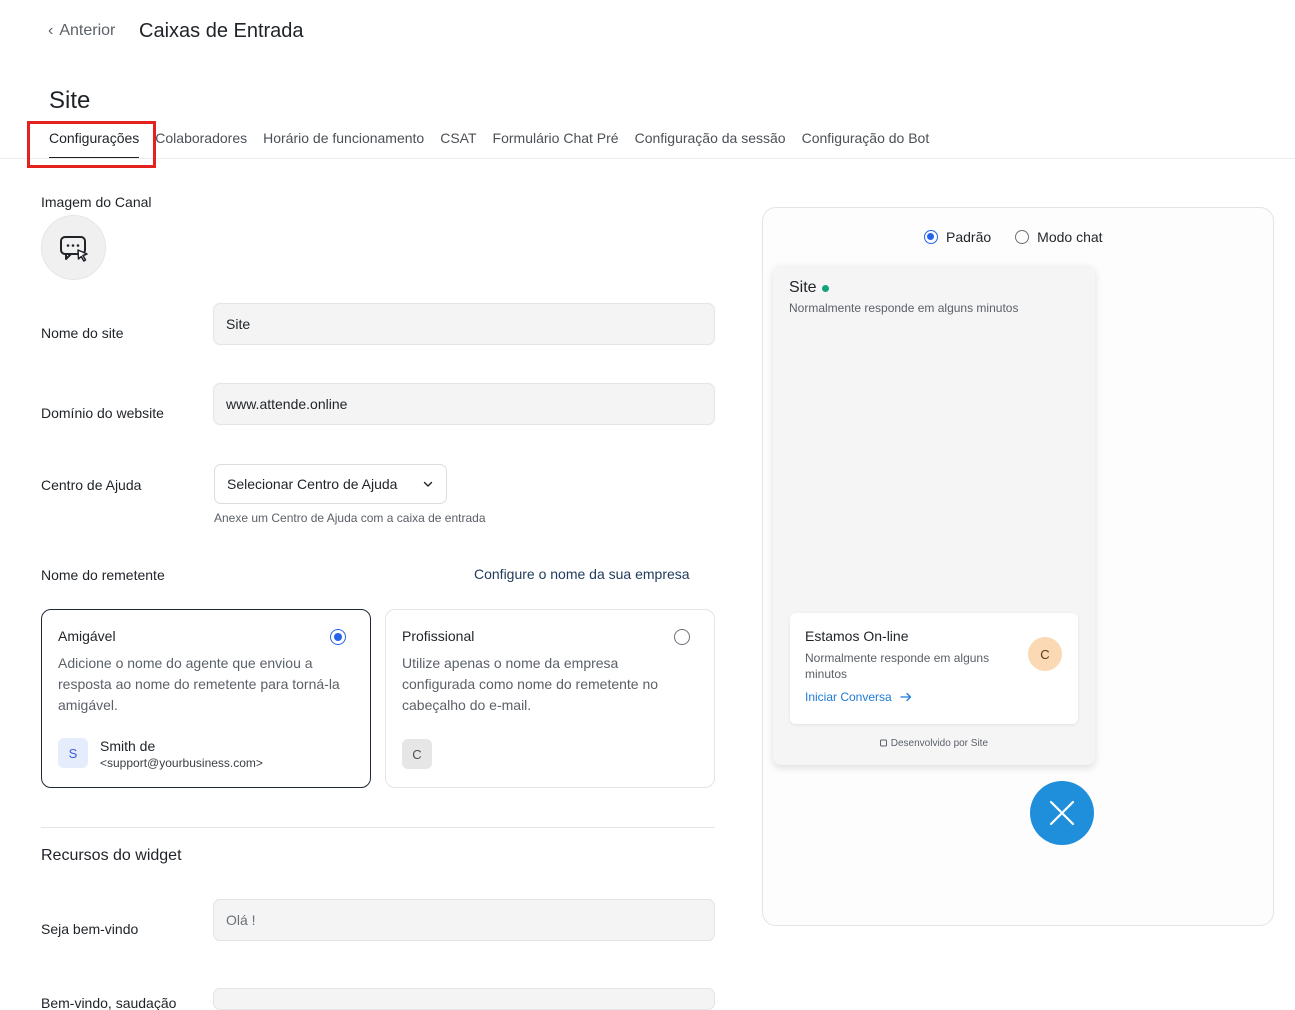  What do you see at coordinates (87, 636) in the screenshot?
I see `sender-option-title: Amigável` at bounding box center [87, 636].